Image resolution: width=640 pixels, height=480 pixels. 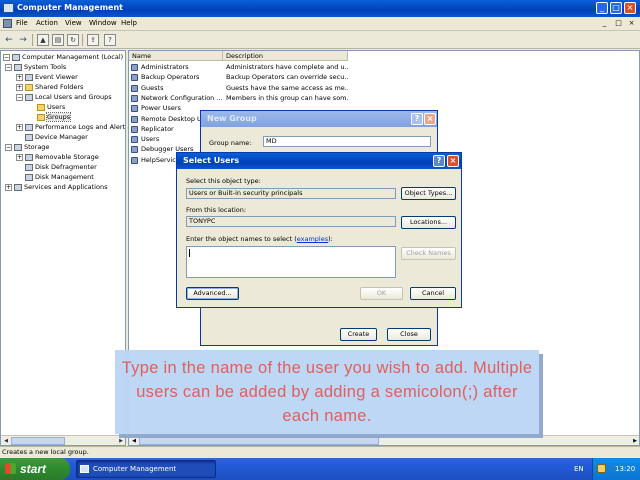 I want to click on location-field: TONYPC, so click(x=291, y=221).